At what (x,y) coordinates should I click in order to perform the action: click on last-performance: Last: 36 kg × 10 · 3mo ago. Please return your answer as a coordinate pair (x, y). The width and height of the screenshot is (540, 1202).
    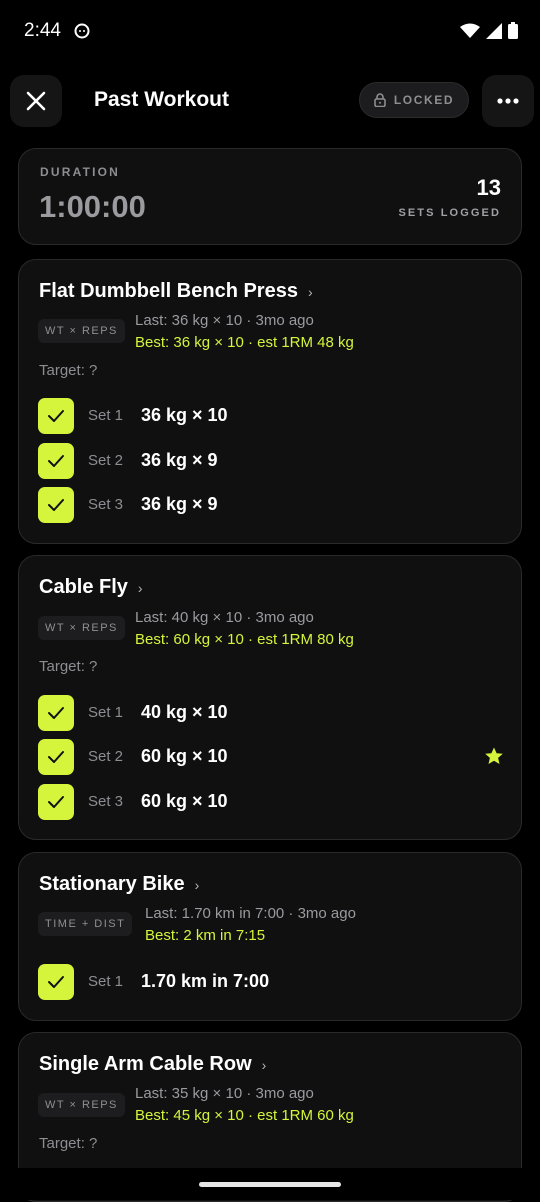
    Looking at the image, I should click on (224, 320).